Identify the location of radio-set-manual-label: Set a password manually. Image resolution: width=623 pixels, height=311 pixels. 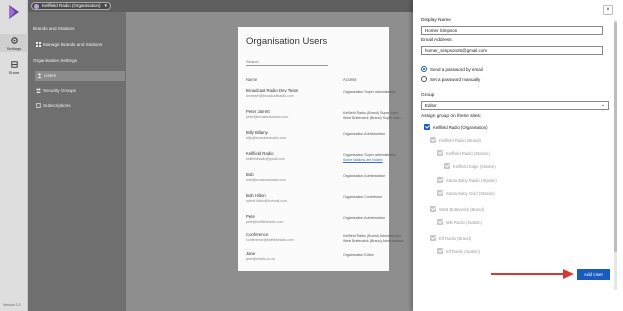
(455, 79).